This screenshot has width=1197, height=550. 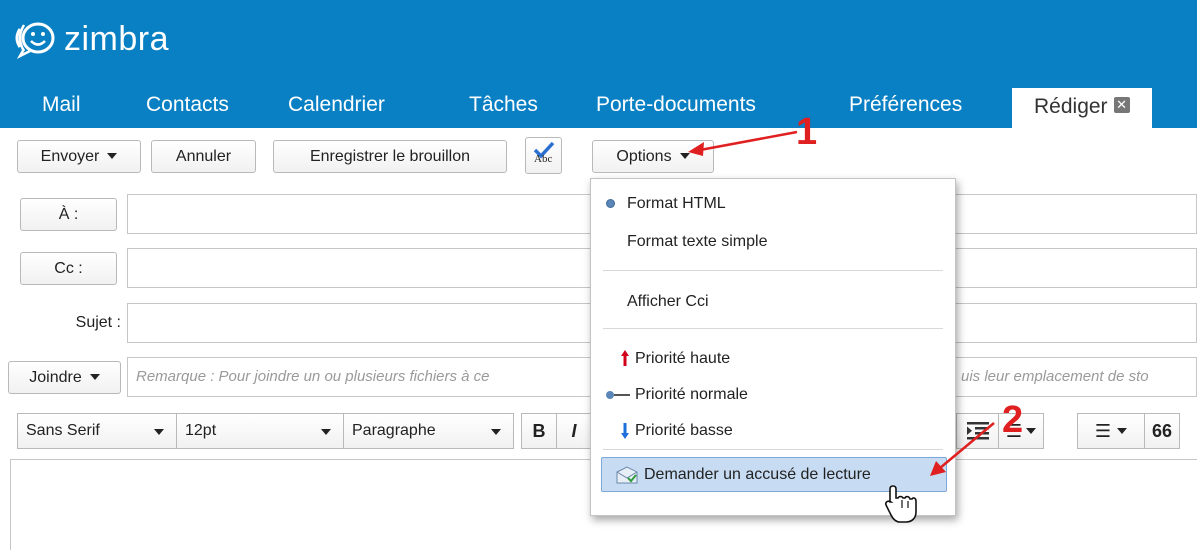 I want to click on menu-item-priority-low: Priorité basse, so click(x=684, y=431).